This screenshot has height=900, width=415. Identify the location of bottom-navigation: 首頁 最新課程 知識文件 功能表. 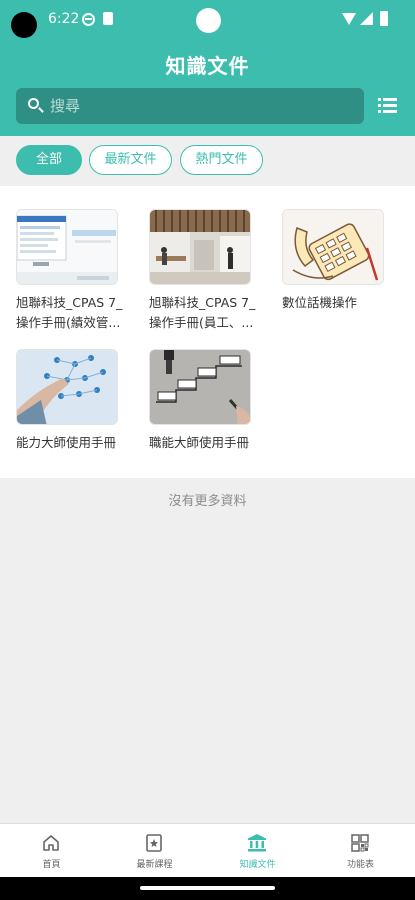
(207, 850).